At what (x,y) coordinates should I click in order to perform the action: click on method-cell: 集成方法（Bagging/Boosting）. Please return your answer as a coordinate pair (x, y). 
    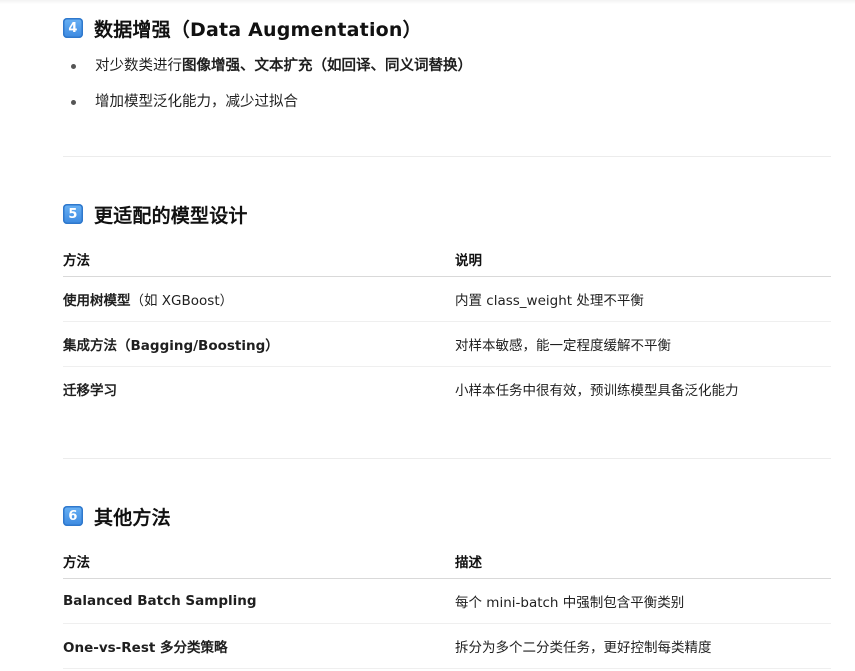
    Looking at the image, I should click on (259, 344).